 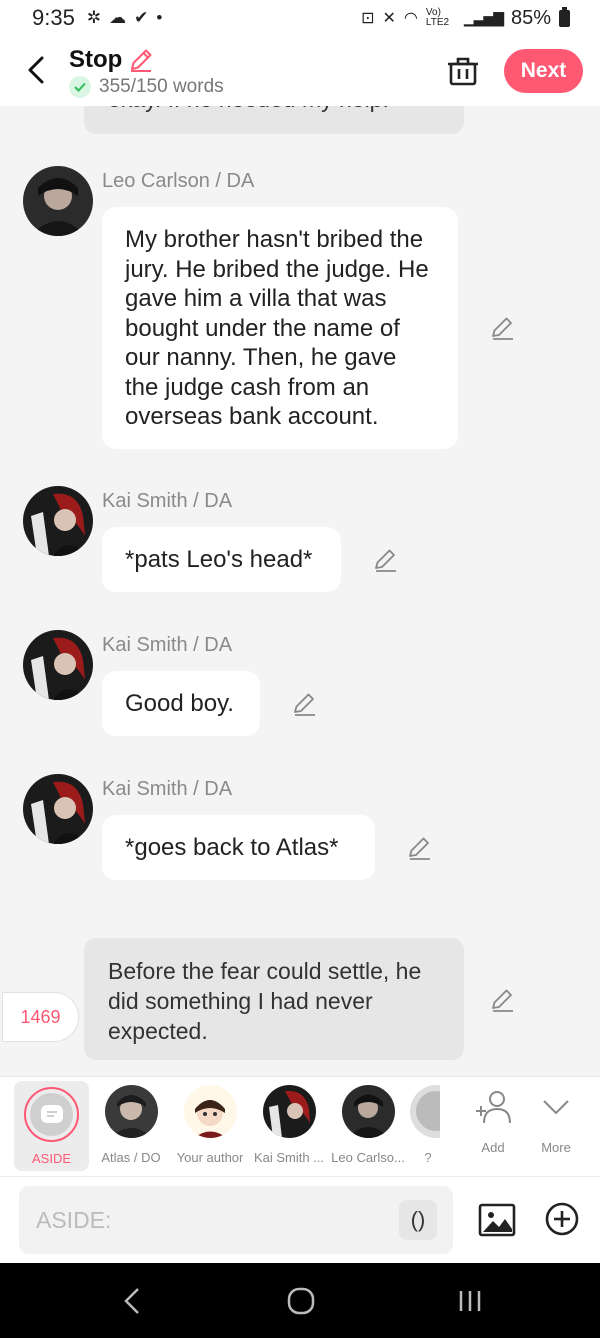 What do you see at coordinates (437, 17) in the screenshot?
I see `network-label: Vo) LTE2` at bounding box center [437, 17].